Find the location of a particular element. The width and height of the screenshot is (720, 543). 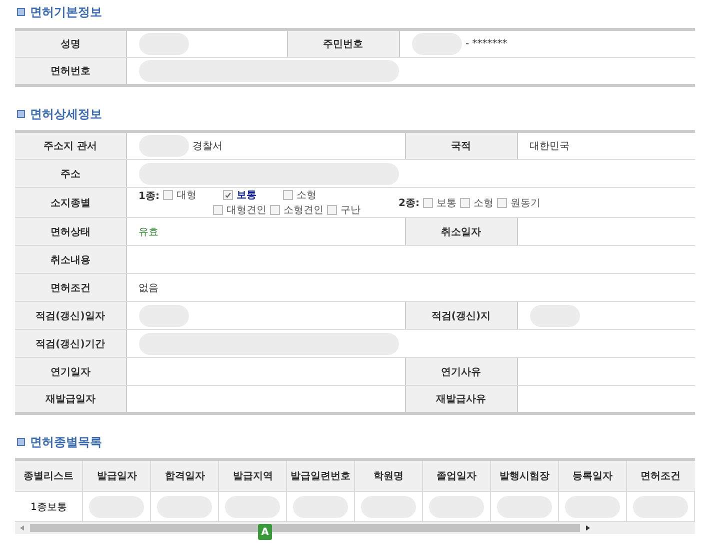

value-text: - ******* is located at coordinates (487, 44).